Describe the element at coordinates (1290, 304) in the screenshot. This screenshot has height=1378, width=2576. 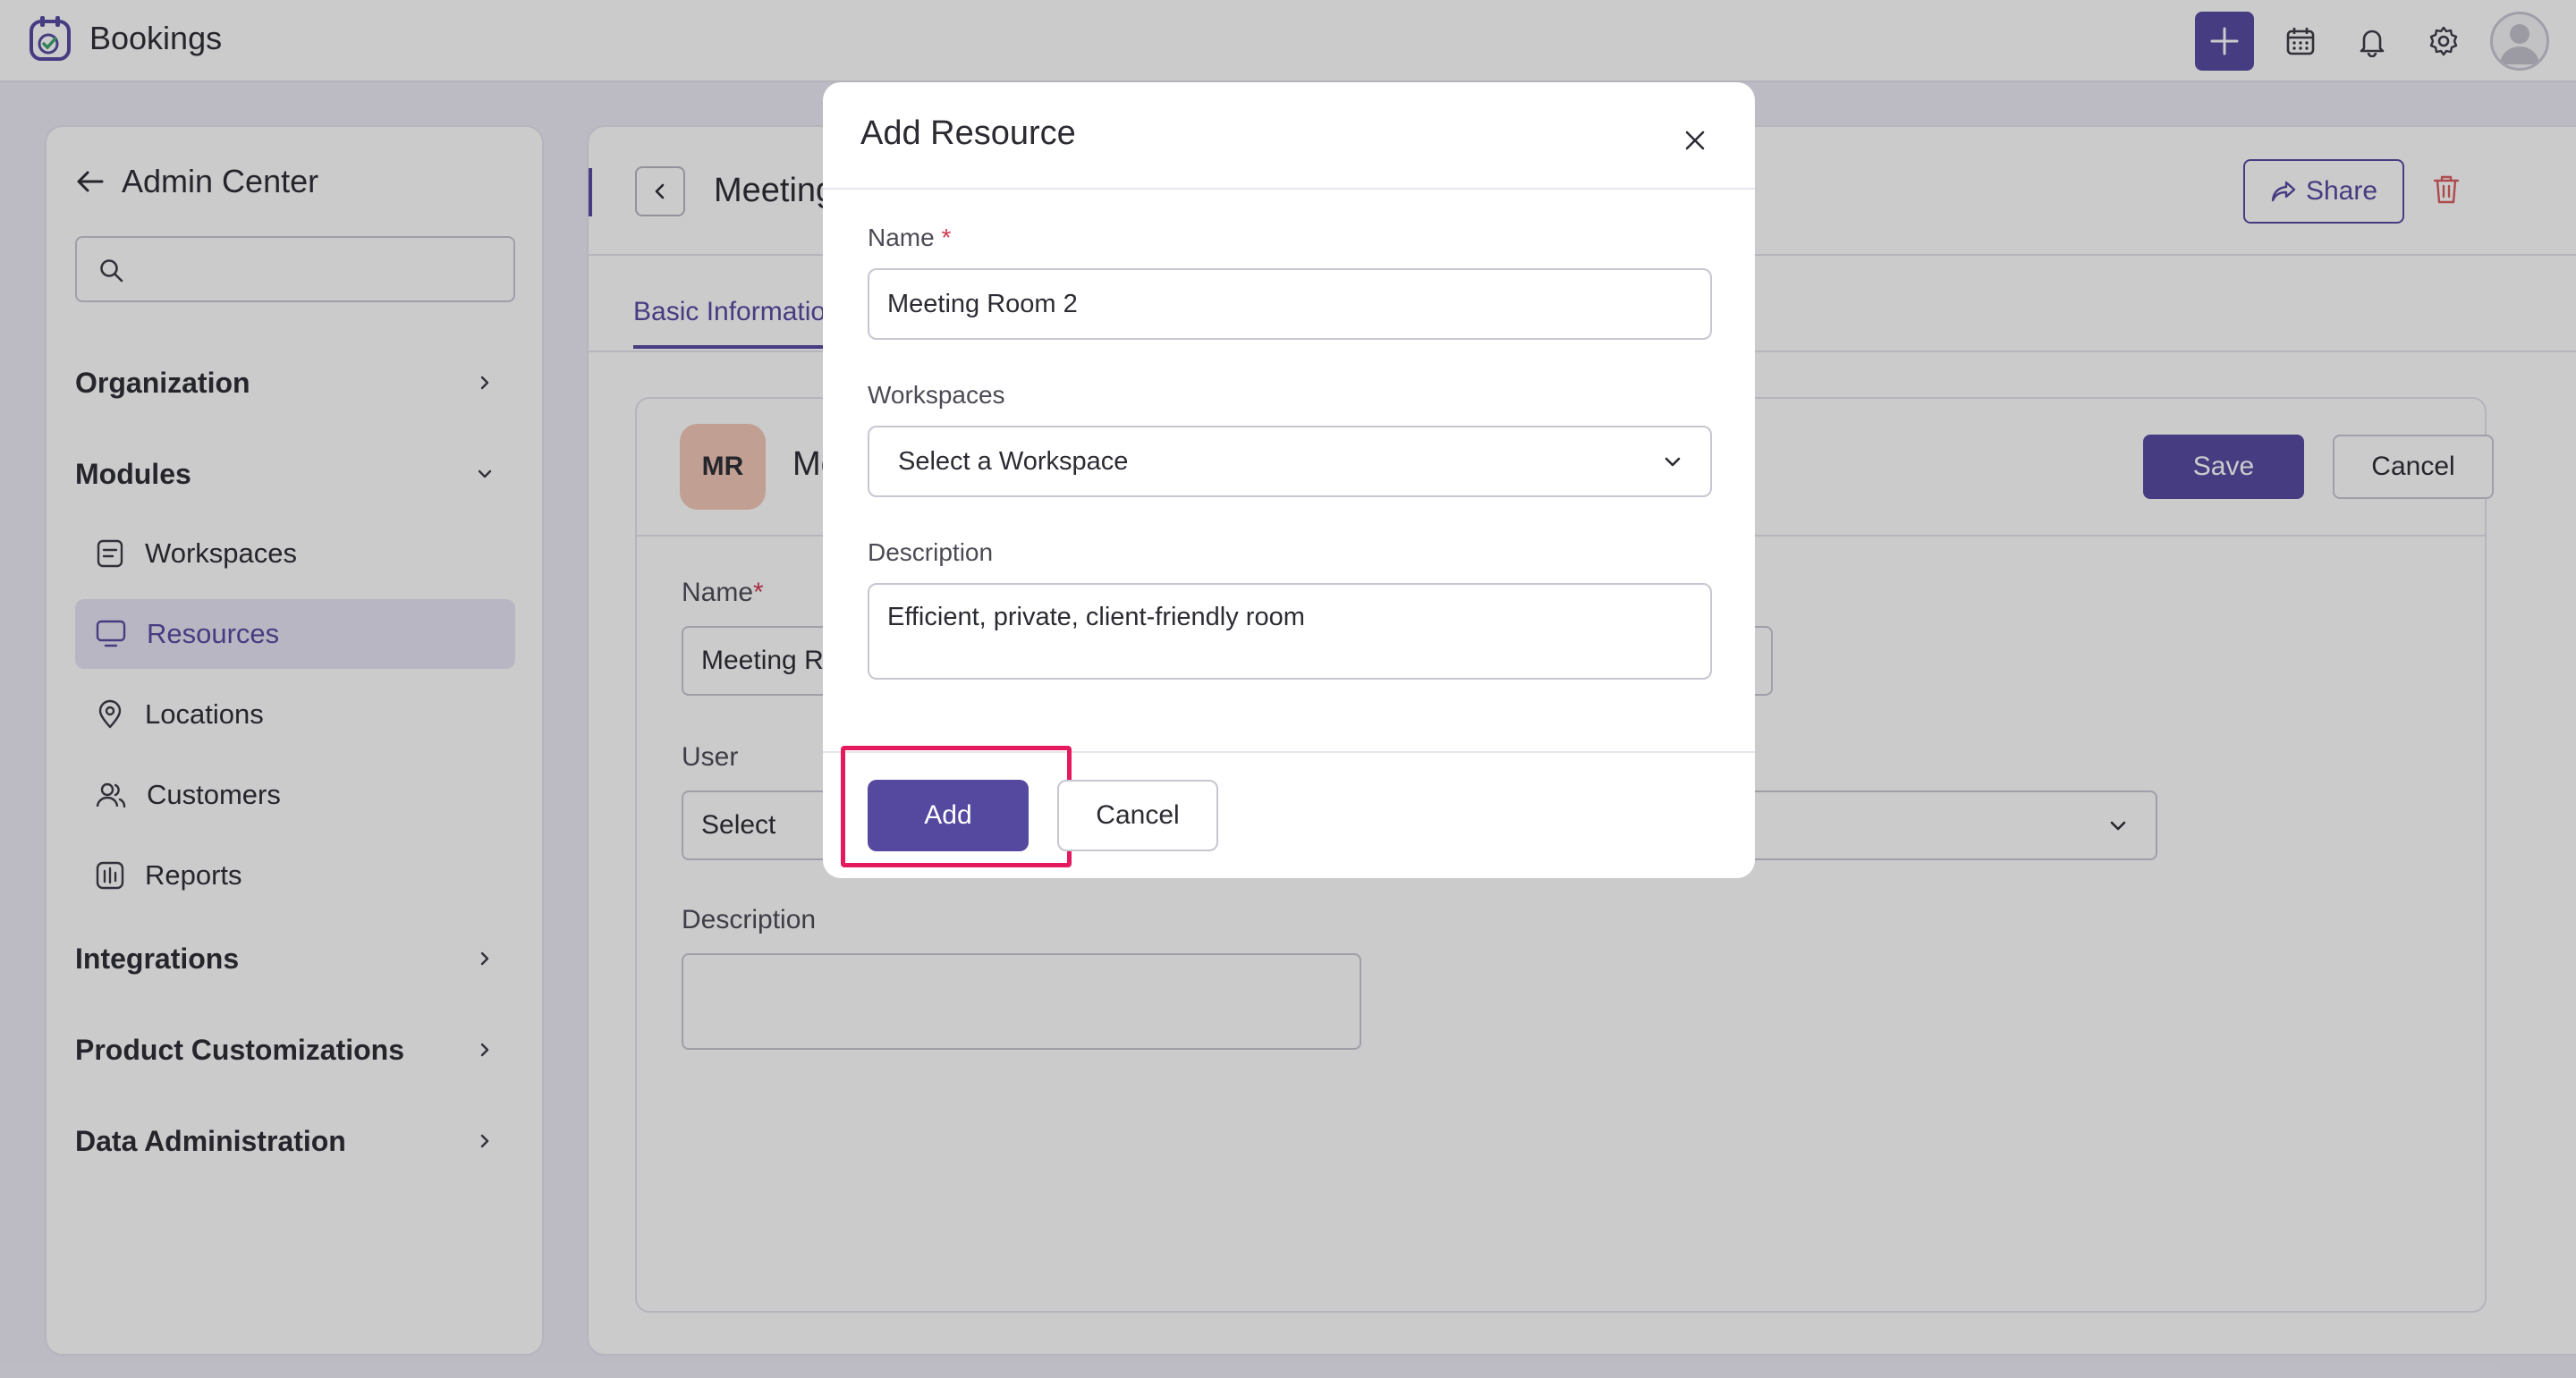
I see `resource-name-input` at that location.